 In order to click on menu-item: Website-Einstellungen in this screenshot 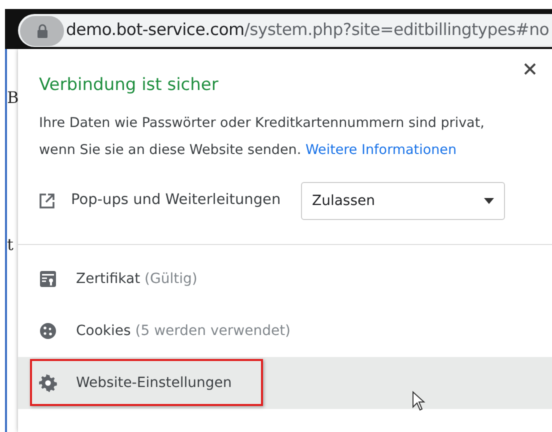, I will do `click(285, 383)`.